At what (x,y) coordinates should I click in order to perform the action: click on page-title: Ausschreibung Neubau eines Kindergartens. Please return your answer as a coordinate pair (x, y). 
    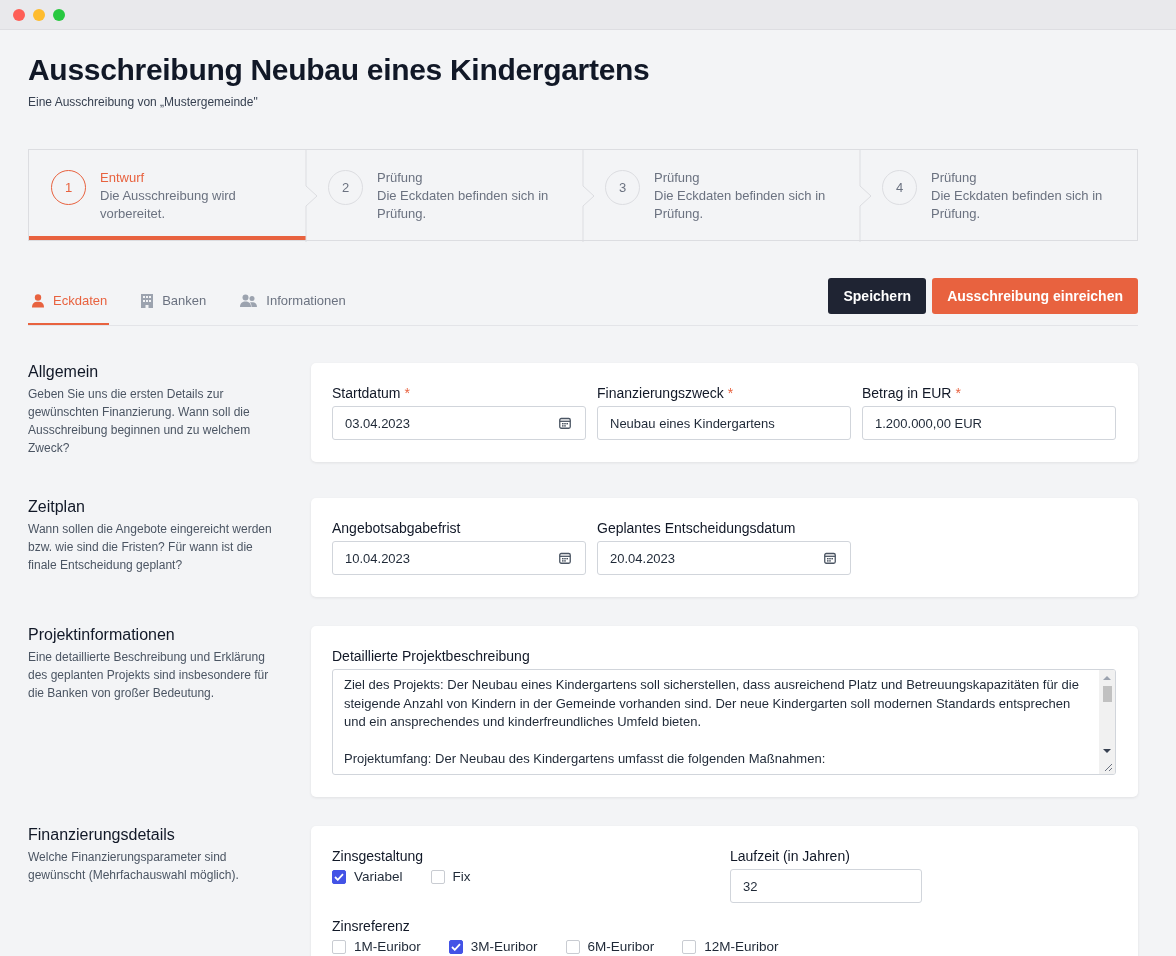
    Looking at the image, I should click on (339, 70).